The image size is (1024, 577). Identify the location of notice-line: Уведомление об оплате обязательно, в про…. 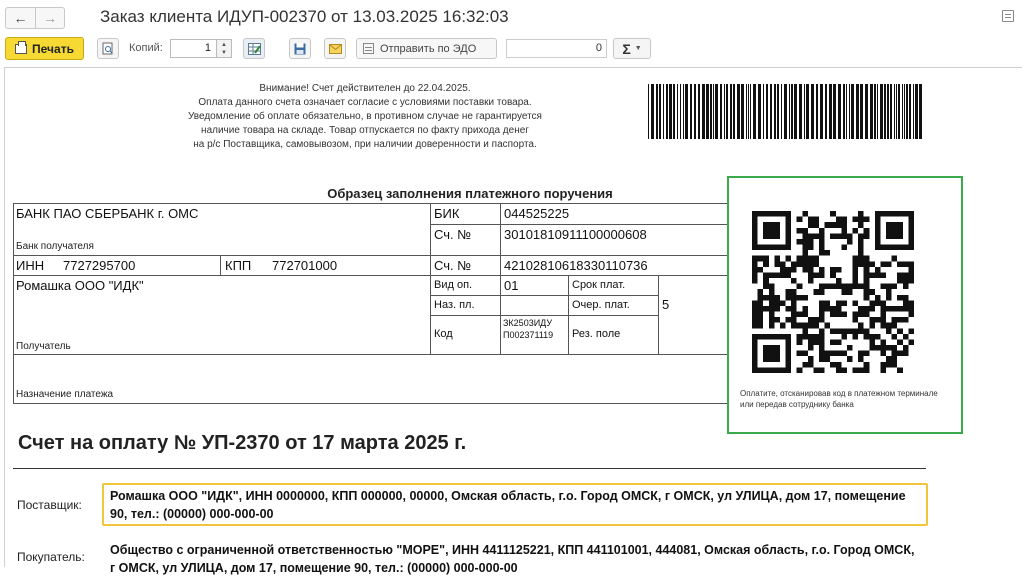
(365, 116).